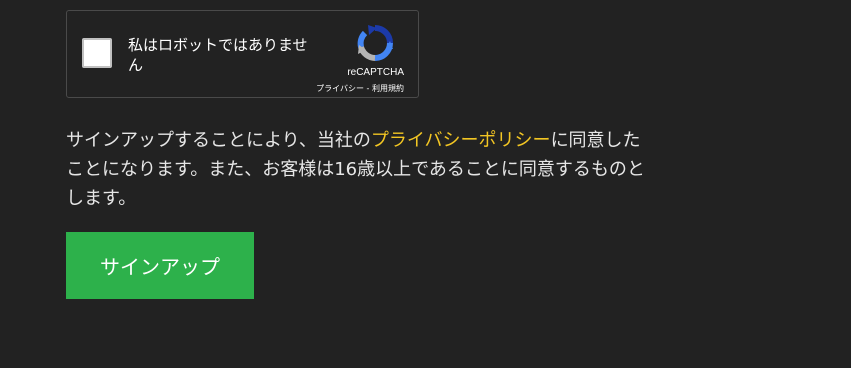 Image resolution: width=851 pixels, height=368 pixels. What do you see at coordinates (218, 140) in the screenshot?
I see `consent-text-before: サインアップすることにより、当社の` at bounding box center [218, 140].